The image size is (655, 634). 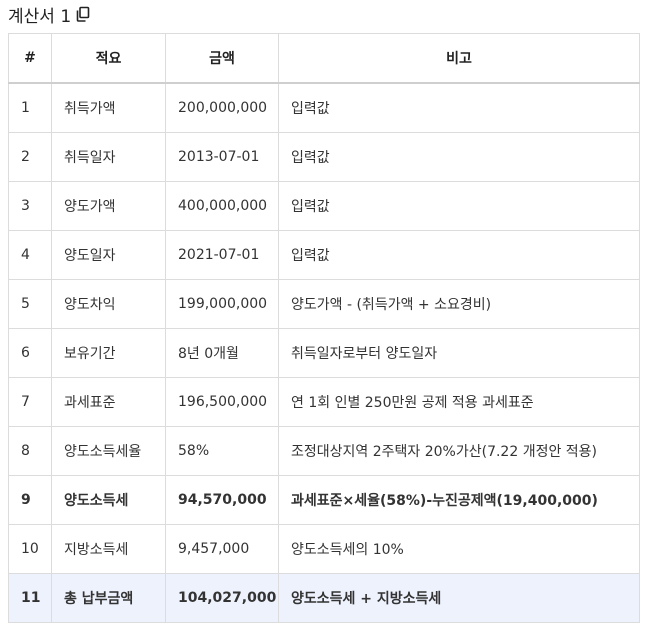 What do you see at coordinates (108, 107) in the screenshot?
I see `row-item: 취득가액` at bounding box center [108, 107].